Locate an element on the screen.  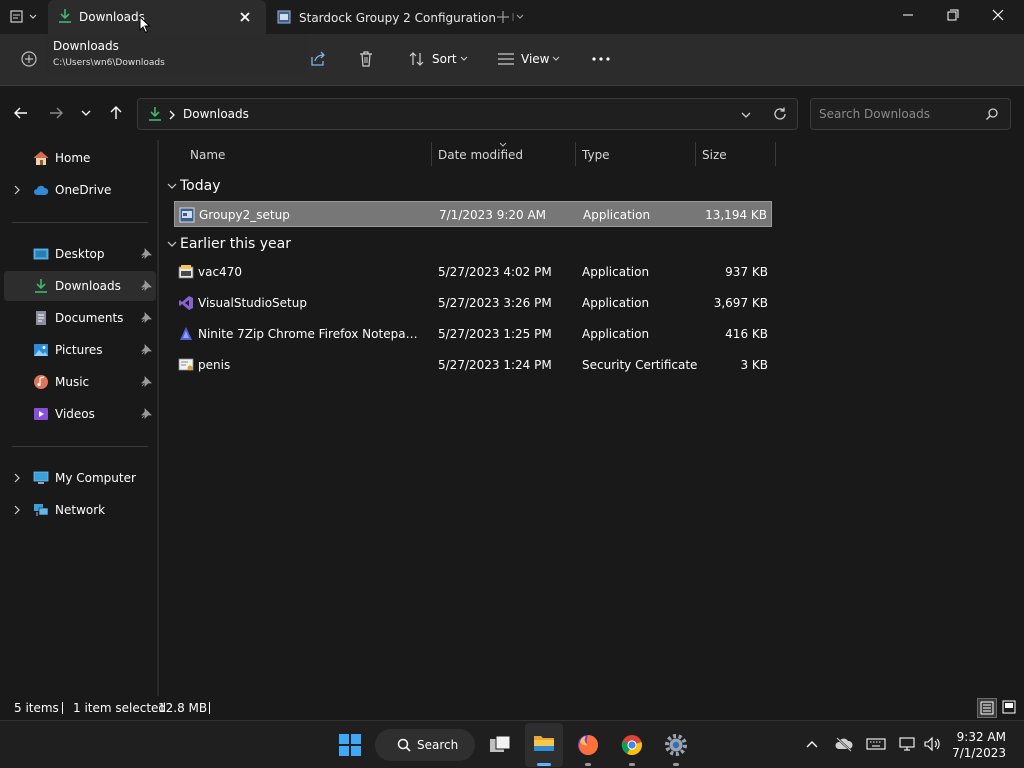
desktop-icon is located at coordinates (41, 254).